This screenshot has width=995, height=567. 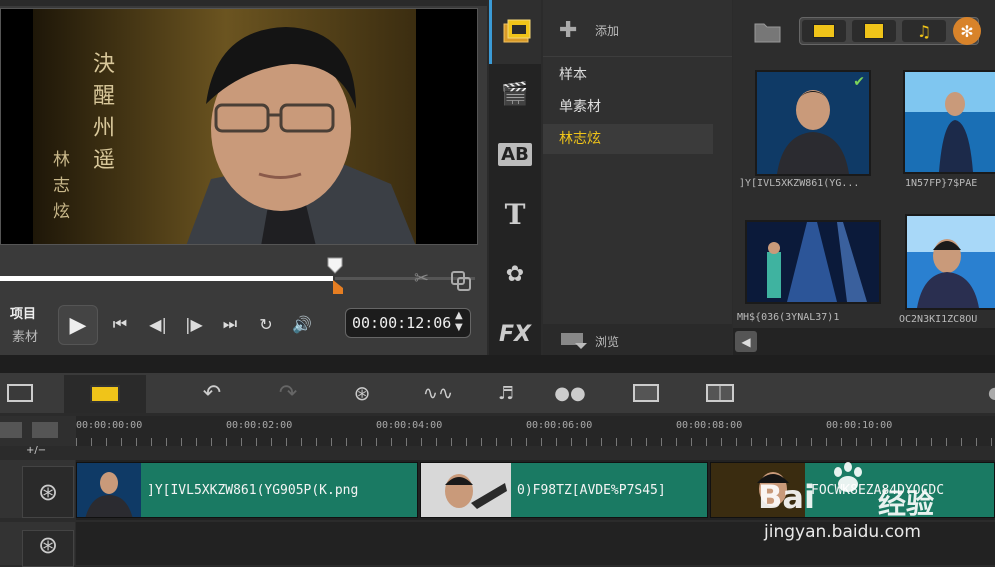 What do you see at coordinates (967, 31) in the screenshot?
I see `media-options-button: ✻` at bounding box center [967, 31].